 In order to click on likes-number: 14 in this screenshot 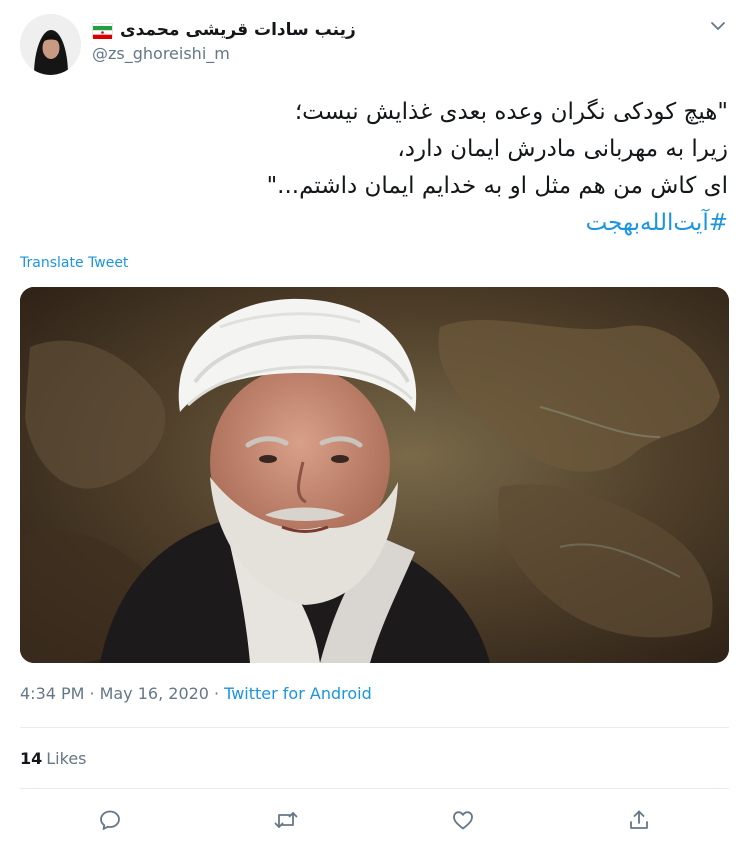, I will do `click(31, 758)`.